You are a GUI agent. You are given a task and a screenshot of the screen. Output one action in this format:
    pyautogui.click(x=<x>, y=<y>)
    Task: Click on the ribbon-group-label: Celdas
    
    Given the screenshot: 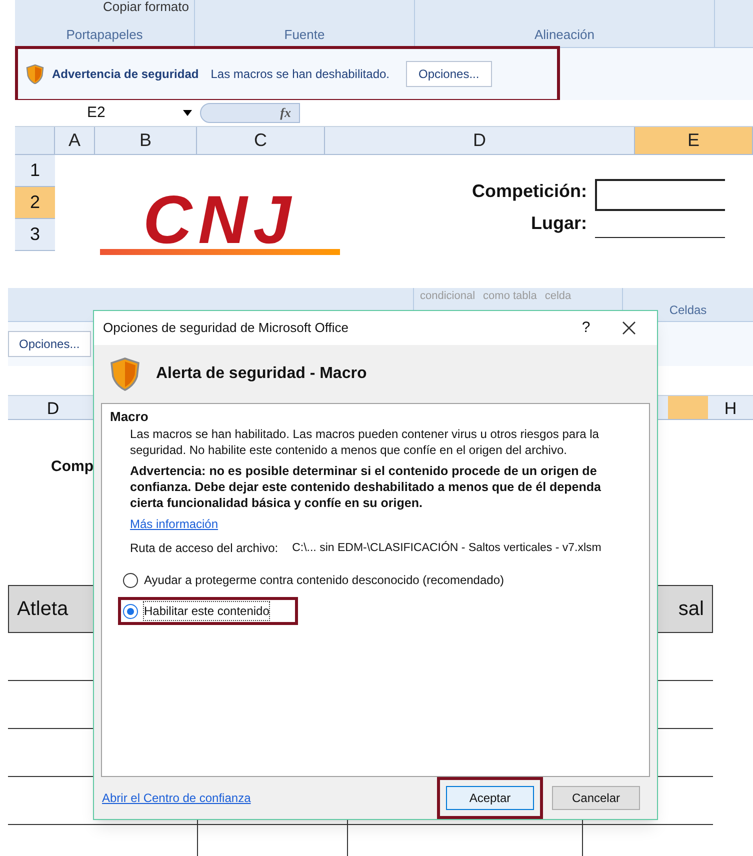 What is the action you would take?
    pyautogui.click(x=688, y=310)
    